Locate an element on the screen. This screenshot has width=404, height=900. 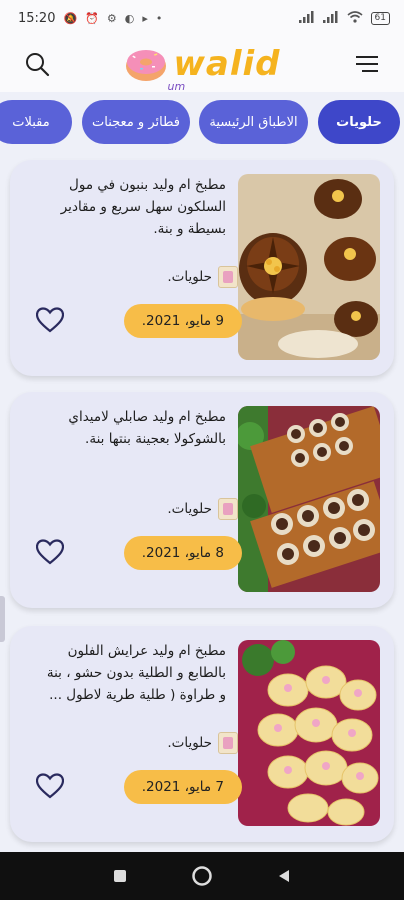
wifi-icon is located at coordinates (355, 18).